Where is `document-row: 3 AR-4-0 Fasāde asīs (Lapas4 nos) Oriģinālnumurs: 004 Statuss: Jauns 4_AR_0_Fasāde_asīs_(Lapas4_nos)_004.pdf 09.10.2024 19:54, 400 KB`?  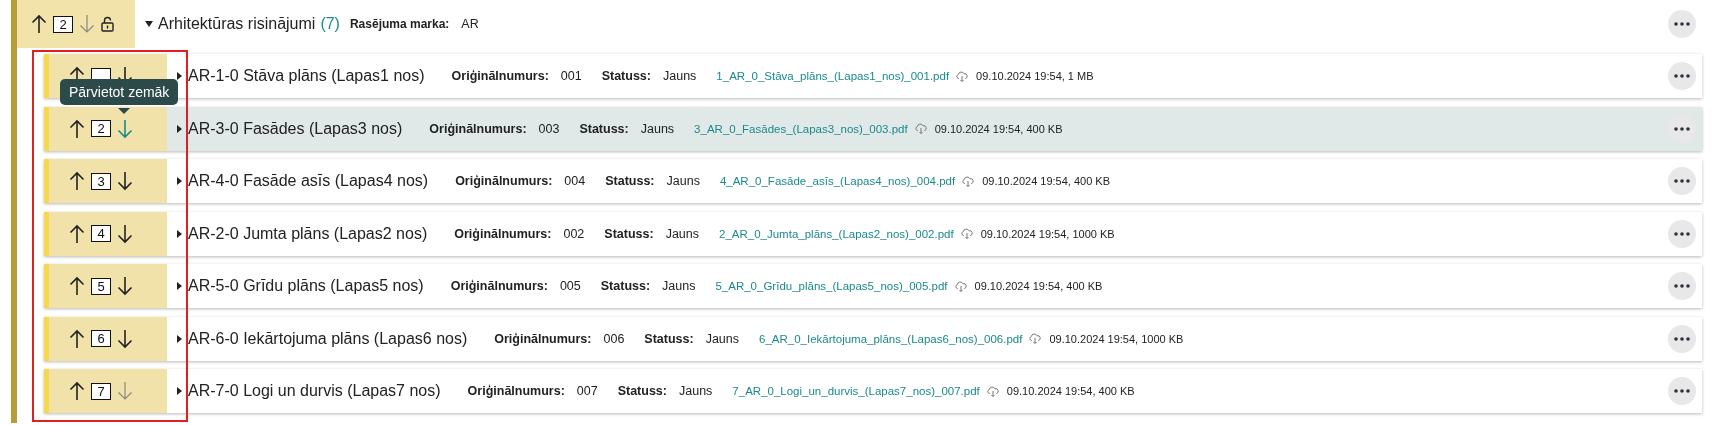 document-row: 3 AR-4-0 Fasāde asīs (Lapas4 nos) Oriģinālnumurs: 004 Statuss: Jauns 4_AR_0_Fasāde_asīs_(Lapas4_nos)_004.pdf 09.10.2024 19:54, 400 KB is located at coordinates (873, 181).